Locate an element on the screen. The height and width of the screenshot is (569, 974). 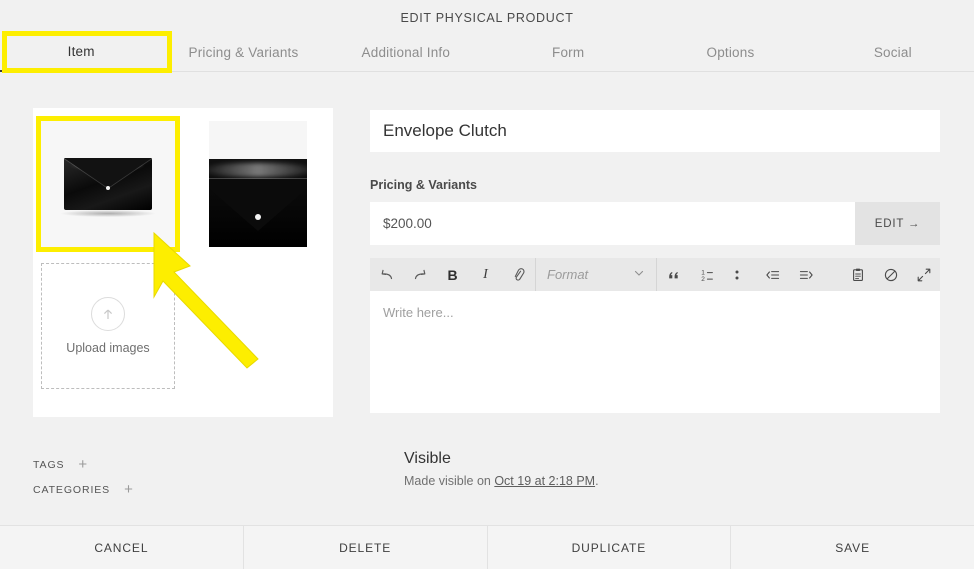
format-dropdown: Format is located at coordinates (596, 274).